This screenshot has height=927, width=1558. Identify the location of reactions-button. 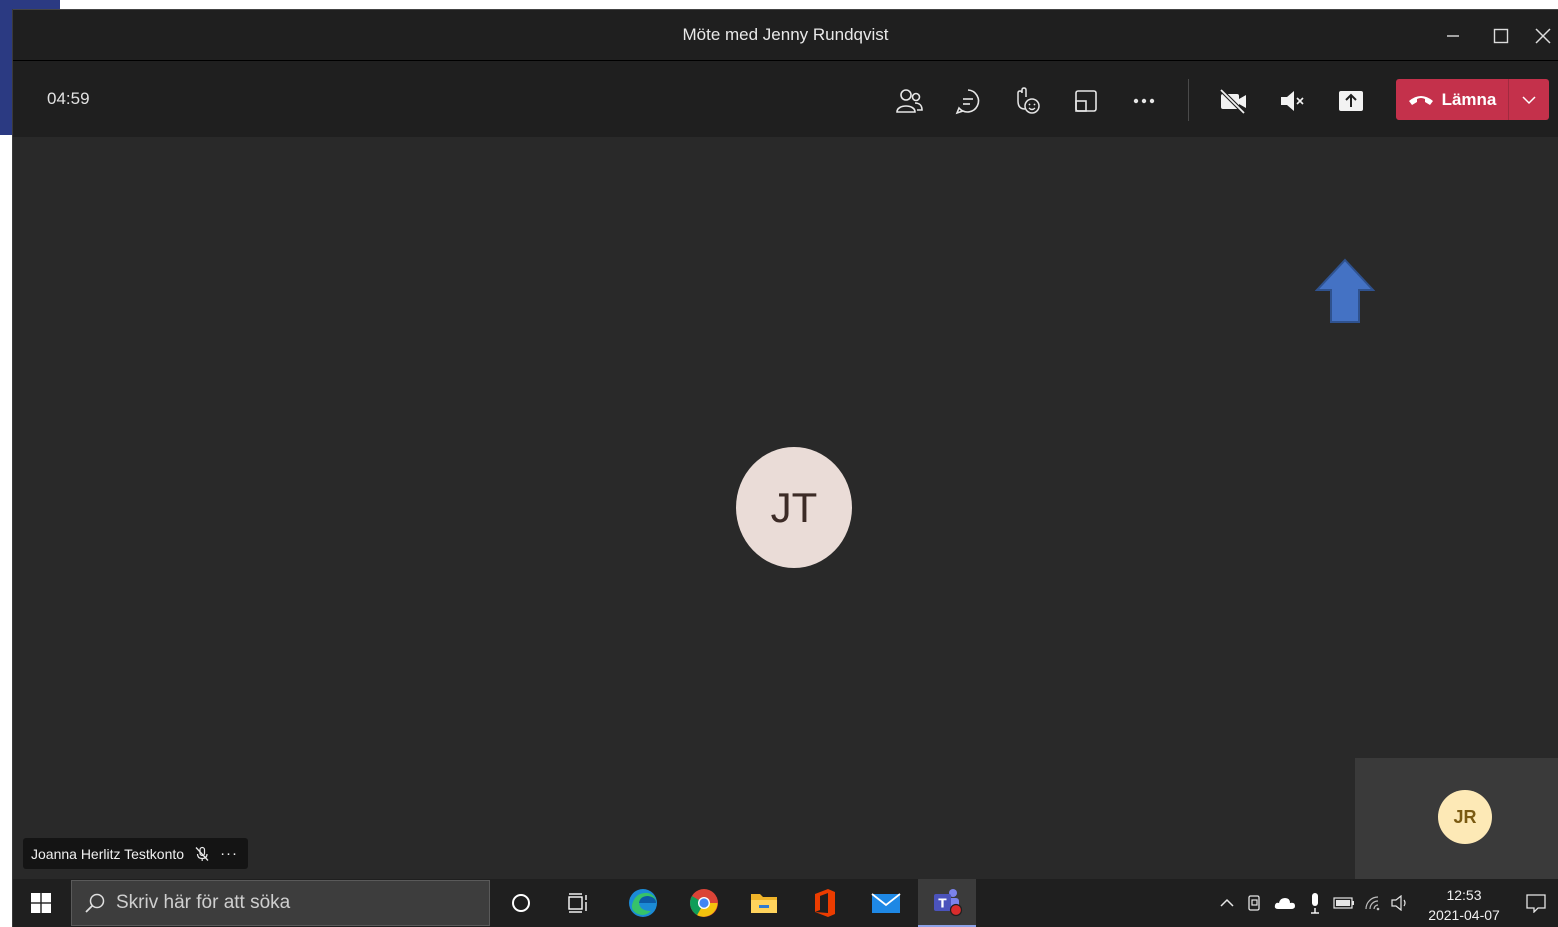
(1027, 101).